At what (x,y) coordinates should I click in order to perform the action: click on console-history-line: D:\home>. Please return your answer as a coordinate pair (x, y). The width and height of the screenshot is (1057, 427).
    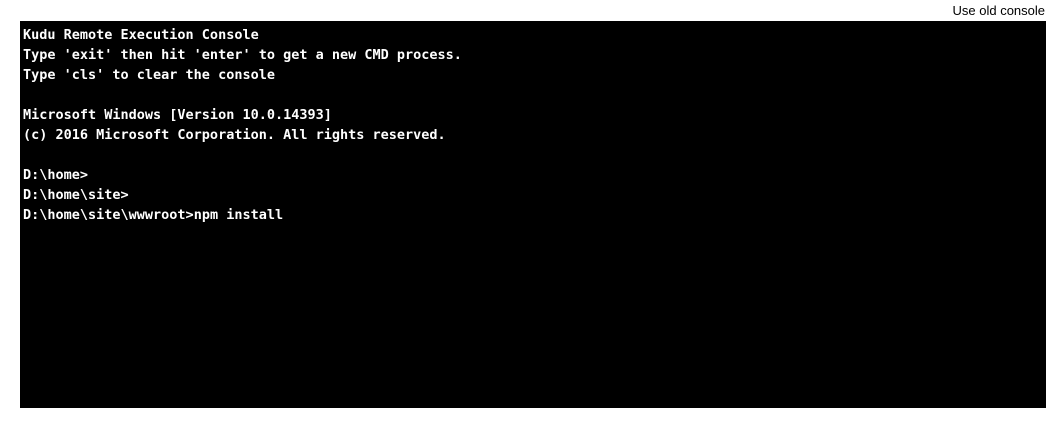
    Looking at the image, I should click on (56, 175).